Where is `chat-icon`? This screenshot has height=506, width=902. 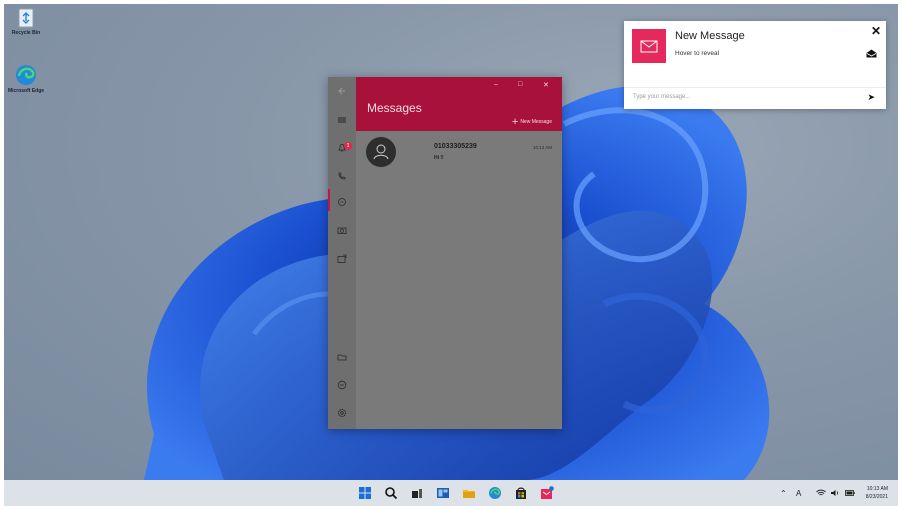
chat-icon is located at coordinates (342, 202).